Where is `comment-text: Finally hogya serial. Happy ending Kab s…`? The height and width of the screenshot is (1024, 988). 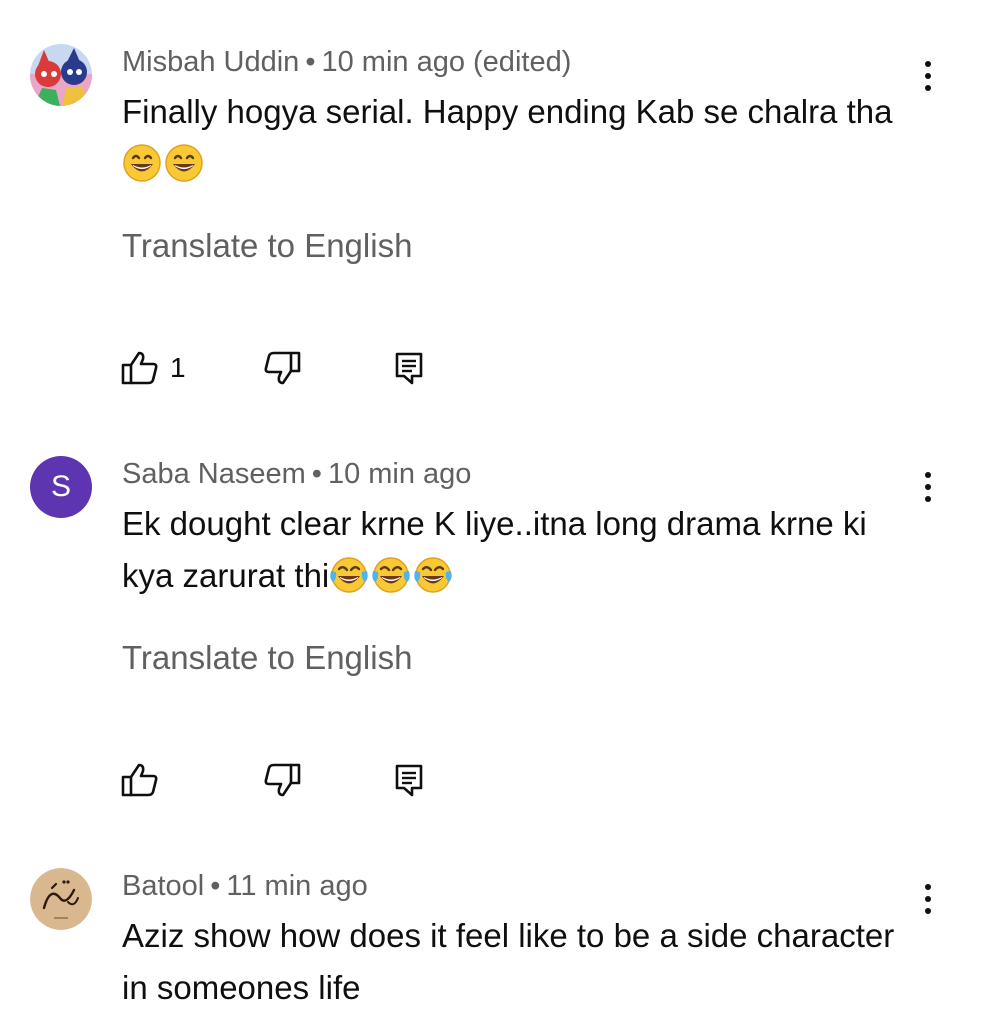
comment-text: Finally hogya serial. Happy ending Kab s… is located at coordinates (522, 138).